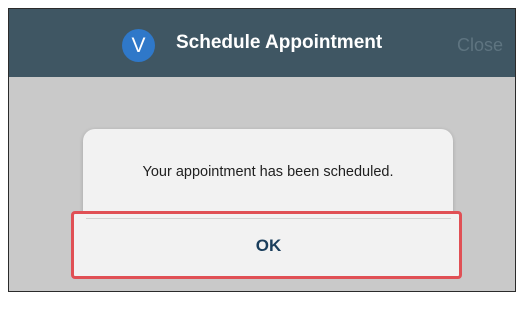 This screenshot has height=310, width=522. Describe the element at coordinates (138, 45) in the screenshot. I see `app-logo: V` at that location.